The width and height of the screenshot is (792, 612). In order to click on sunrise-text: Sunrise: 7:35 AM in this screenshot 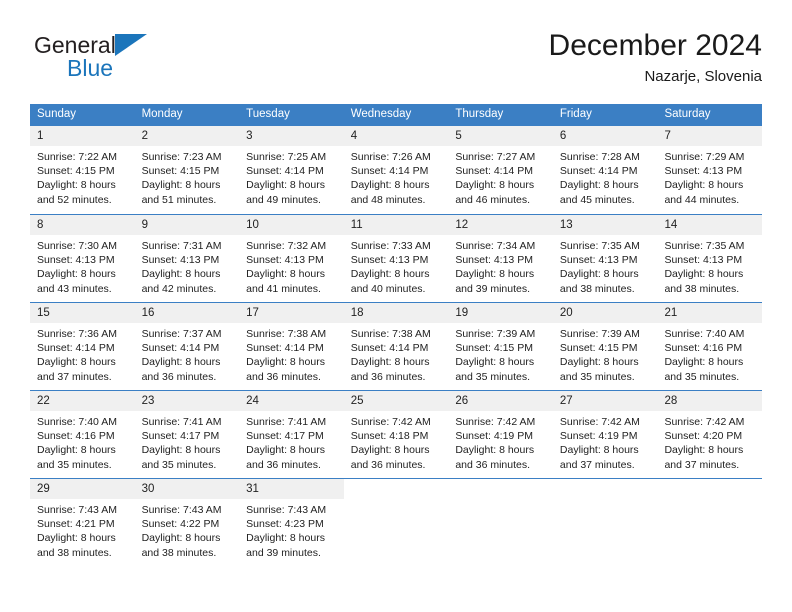, I will do `click(704, 246)`.